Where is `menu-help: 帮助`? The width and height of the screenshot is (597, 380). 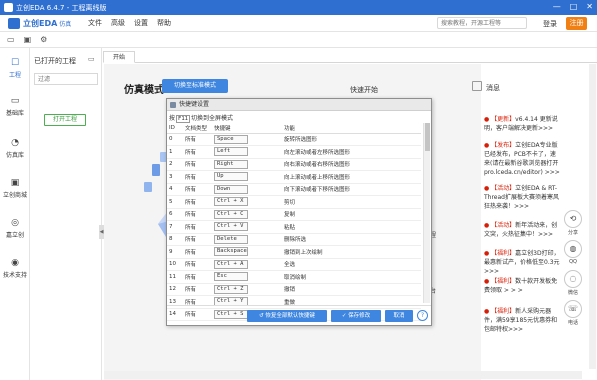
menu-help: 帮助 is located at coordinates (164, 23).